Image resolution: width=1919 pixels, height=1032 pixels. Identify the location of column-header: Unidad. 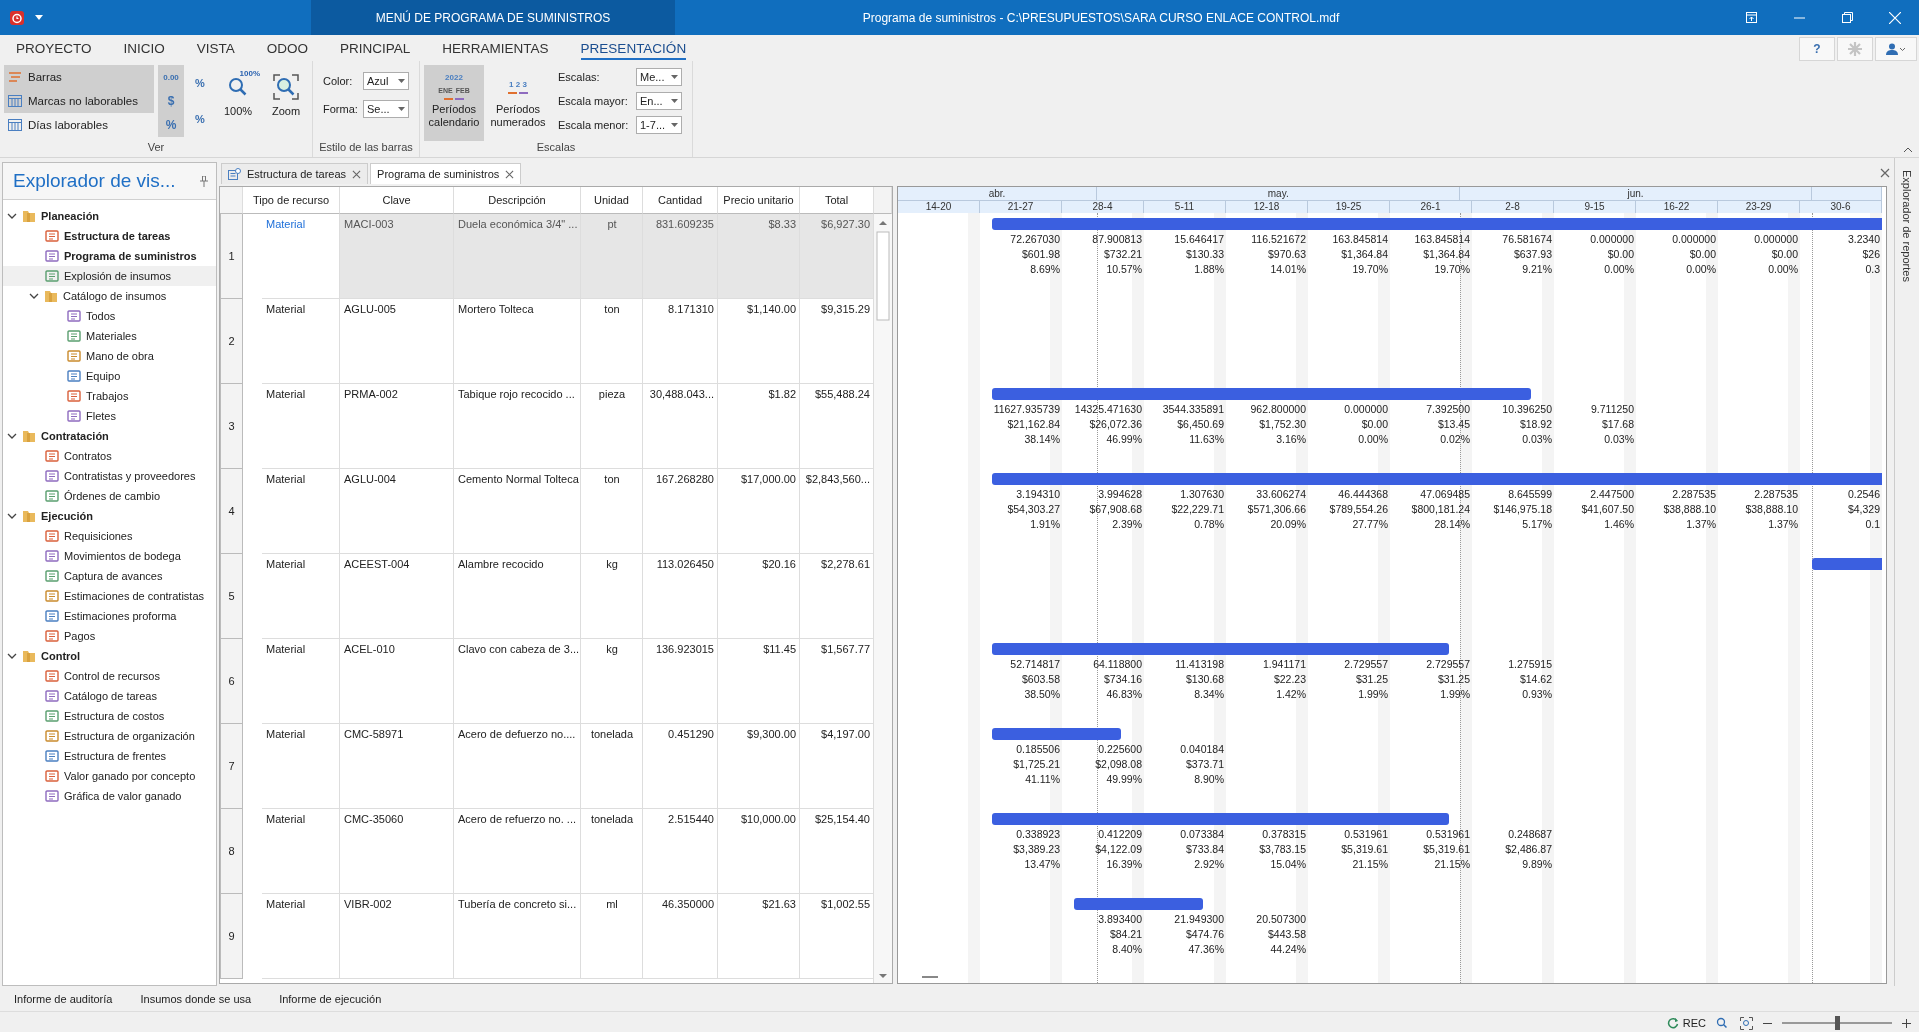
(611, 200).